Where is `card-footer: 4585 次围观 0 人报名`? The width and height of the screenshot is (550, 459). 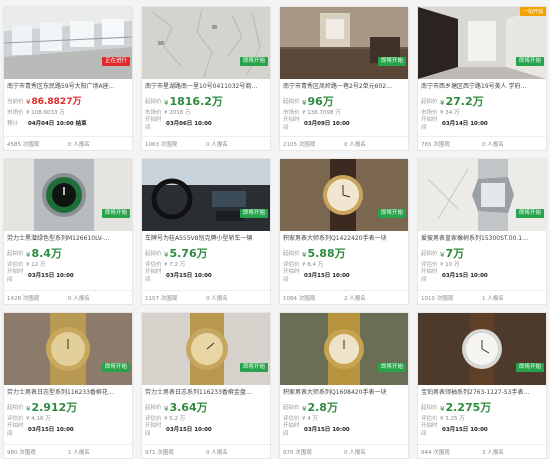 card-footer: 4585 次围观 0 人报名 is located at coordinates (68, 143).